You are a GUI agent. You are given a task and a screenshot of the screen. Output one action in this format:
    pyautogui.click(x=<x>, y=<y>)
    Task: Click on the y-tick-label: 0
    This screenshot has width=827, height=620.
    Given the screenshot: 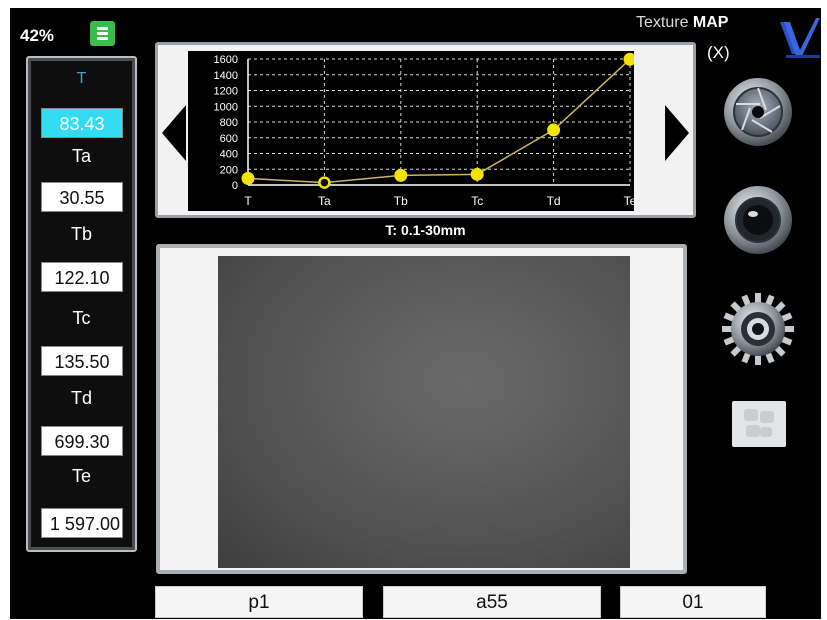 What is the action you would take?
    pyautogui.click(x=235, y=186)
    